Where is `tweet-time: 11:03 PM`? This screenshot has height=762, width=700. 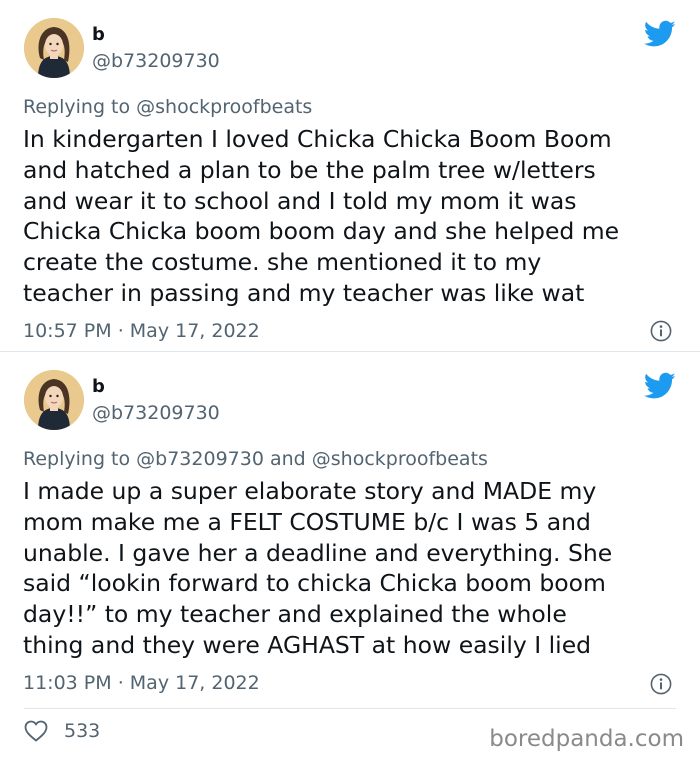
tweet-time: 11:03 PM is located at coordinates (67, 683).